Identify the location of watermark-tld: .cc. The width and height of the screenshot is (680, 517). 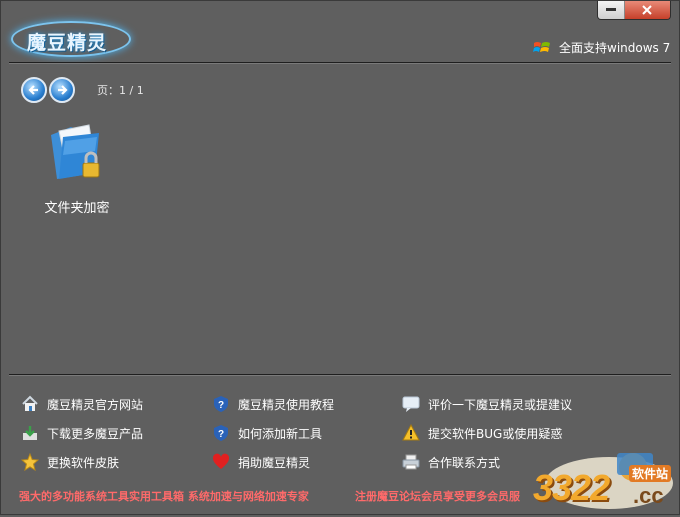
(648, 495).